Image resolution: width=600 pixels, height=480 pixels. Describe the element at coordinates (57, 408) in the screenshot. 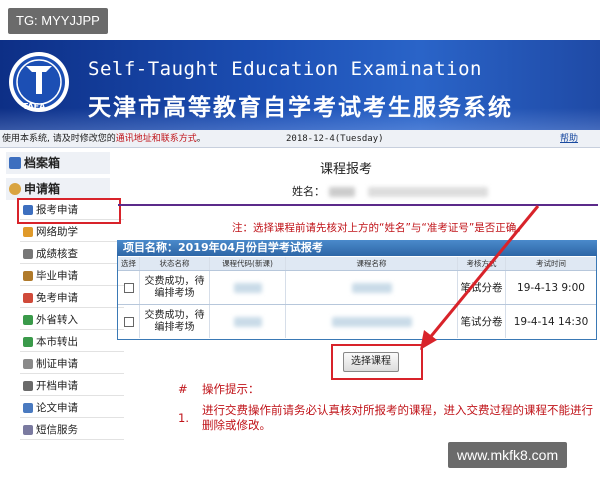

I see `sidebar-item-label: 论文申请` at that location.